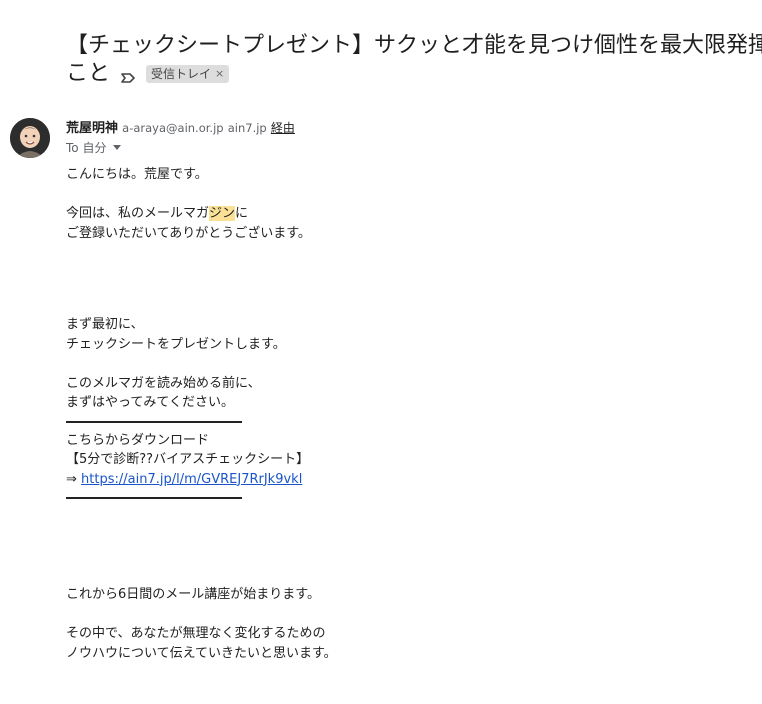  I want to click on importance-marker-icon, so click(128, 74).